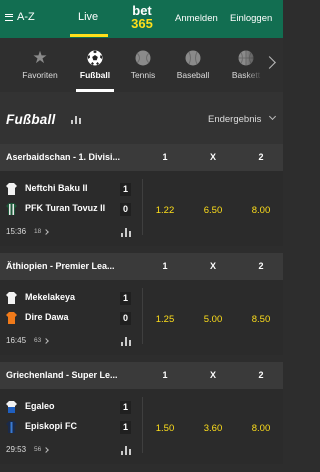 The height and width of the screenshot is (472, 320). I want to click on odds-home: 1.22, so click(165, 210).